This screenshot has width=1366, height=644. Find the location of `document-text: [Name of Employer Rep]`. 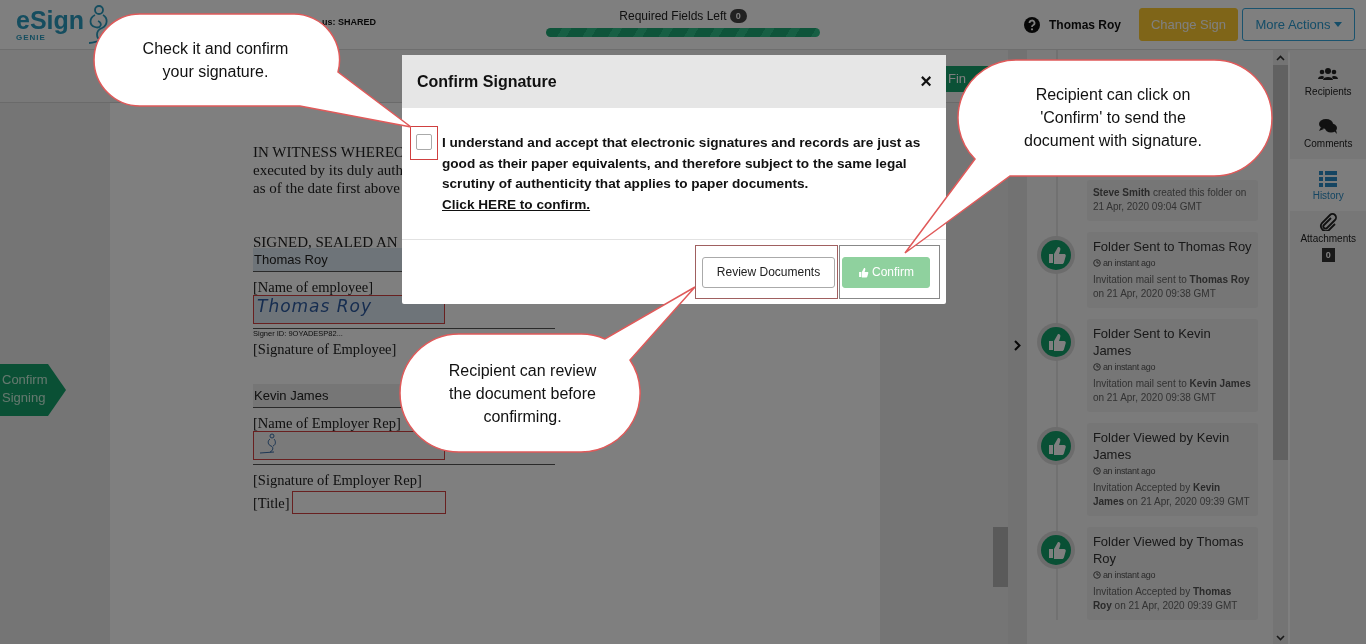

document-text: [Name of Employer Rep] is located at coordinates (327, 423).